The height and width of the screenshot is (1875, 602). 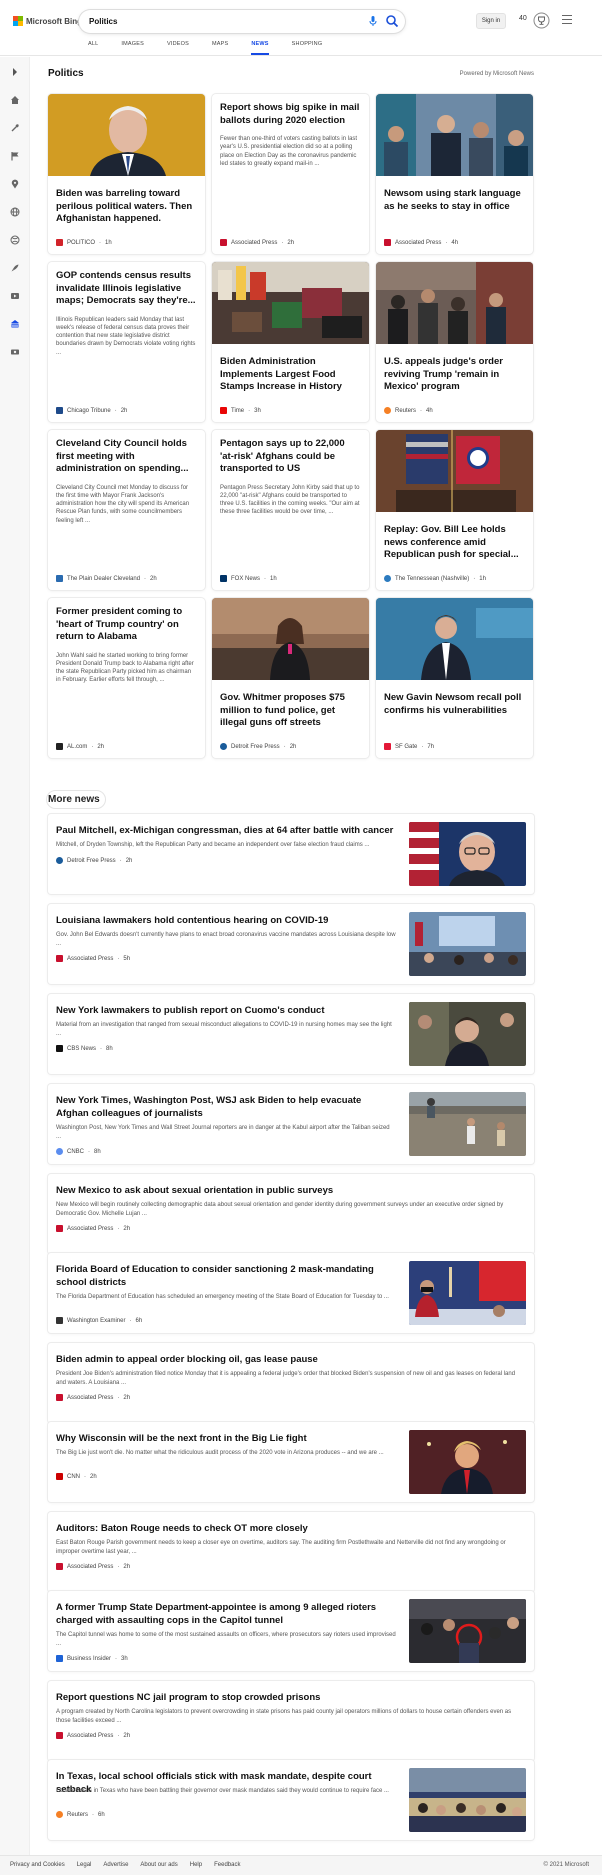 I want to click on money-icon, so click(x=15, y=352).